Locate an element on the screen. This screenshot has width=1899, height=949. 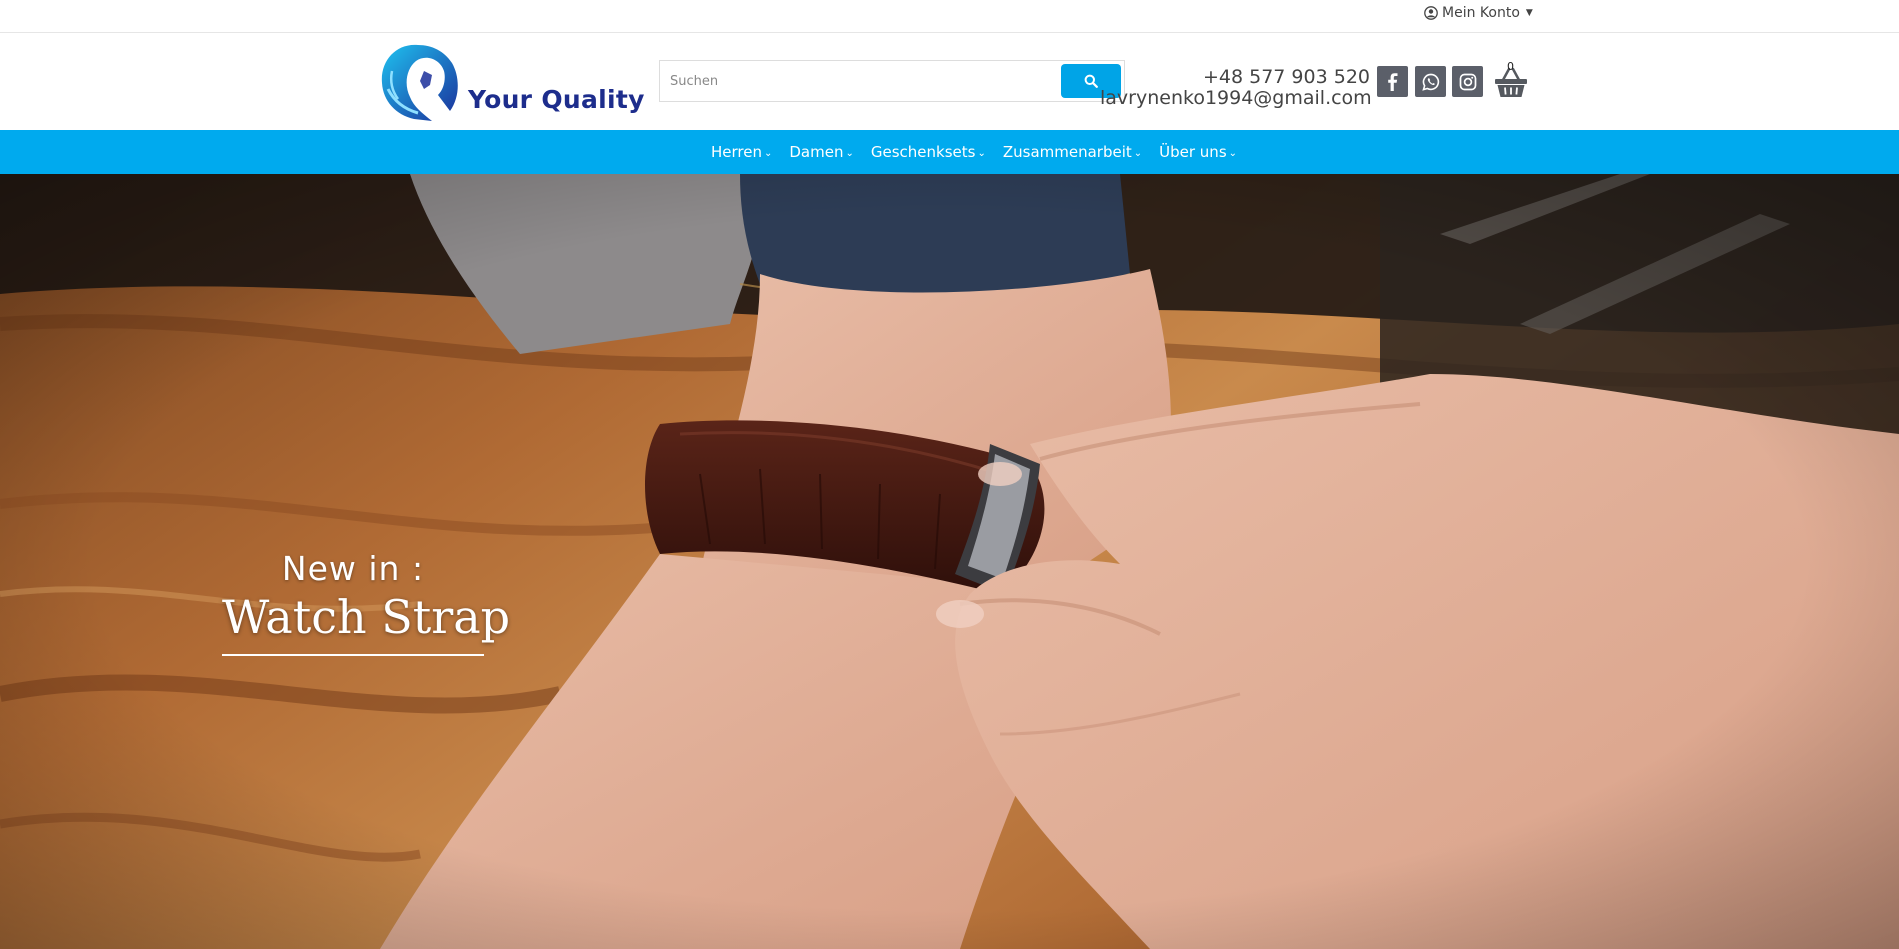
facebook-link is located at coordinates (1392, 81).